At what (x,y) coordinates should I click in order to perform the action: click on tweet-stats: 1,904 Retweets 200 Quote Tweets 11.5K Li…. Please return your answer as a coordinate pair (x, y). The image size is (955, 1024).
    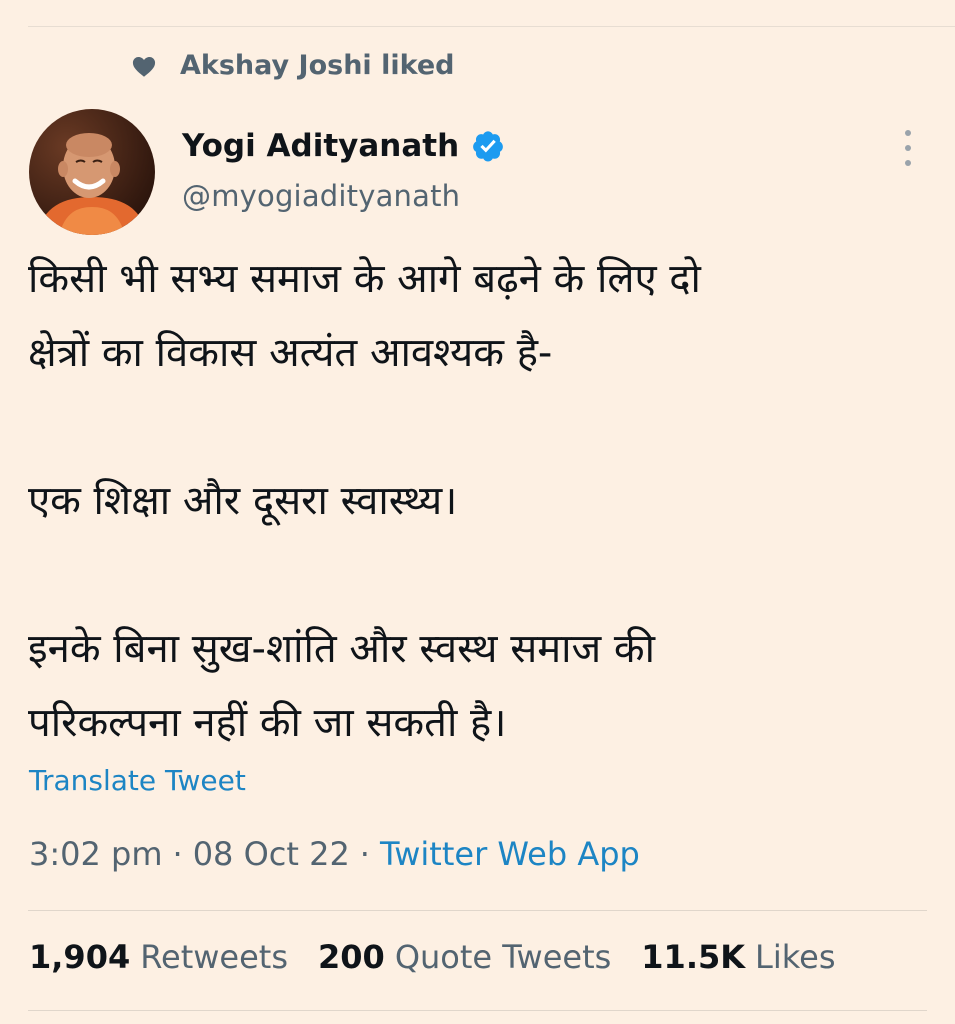
    Looking at the image, I should click on (447, 957).